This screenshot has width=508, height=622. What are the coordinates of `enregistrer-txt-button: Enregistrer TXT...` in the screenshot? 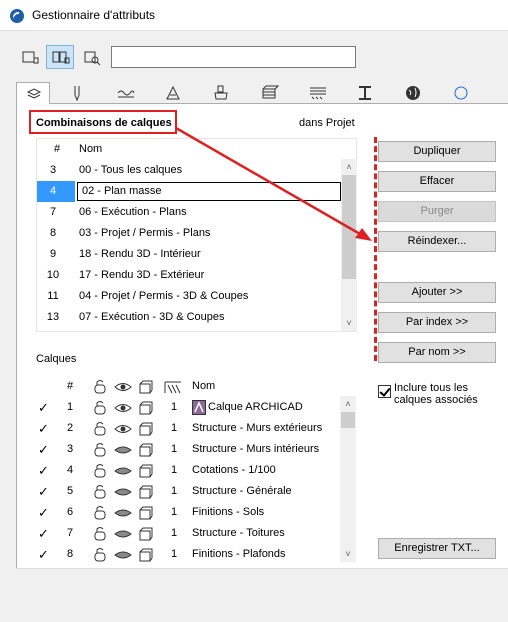 It's located at (437, 548).